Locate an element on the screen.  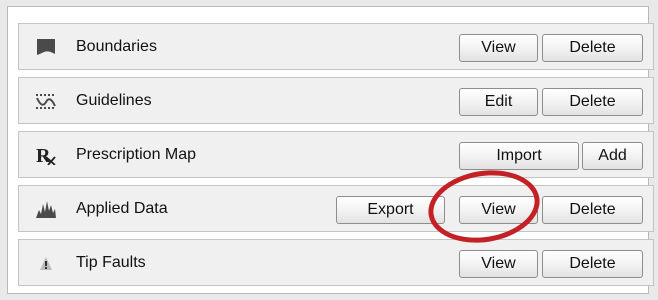
prescription-icon: R is located at coordinates (46, 156).